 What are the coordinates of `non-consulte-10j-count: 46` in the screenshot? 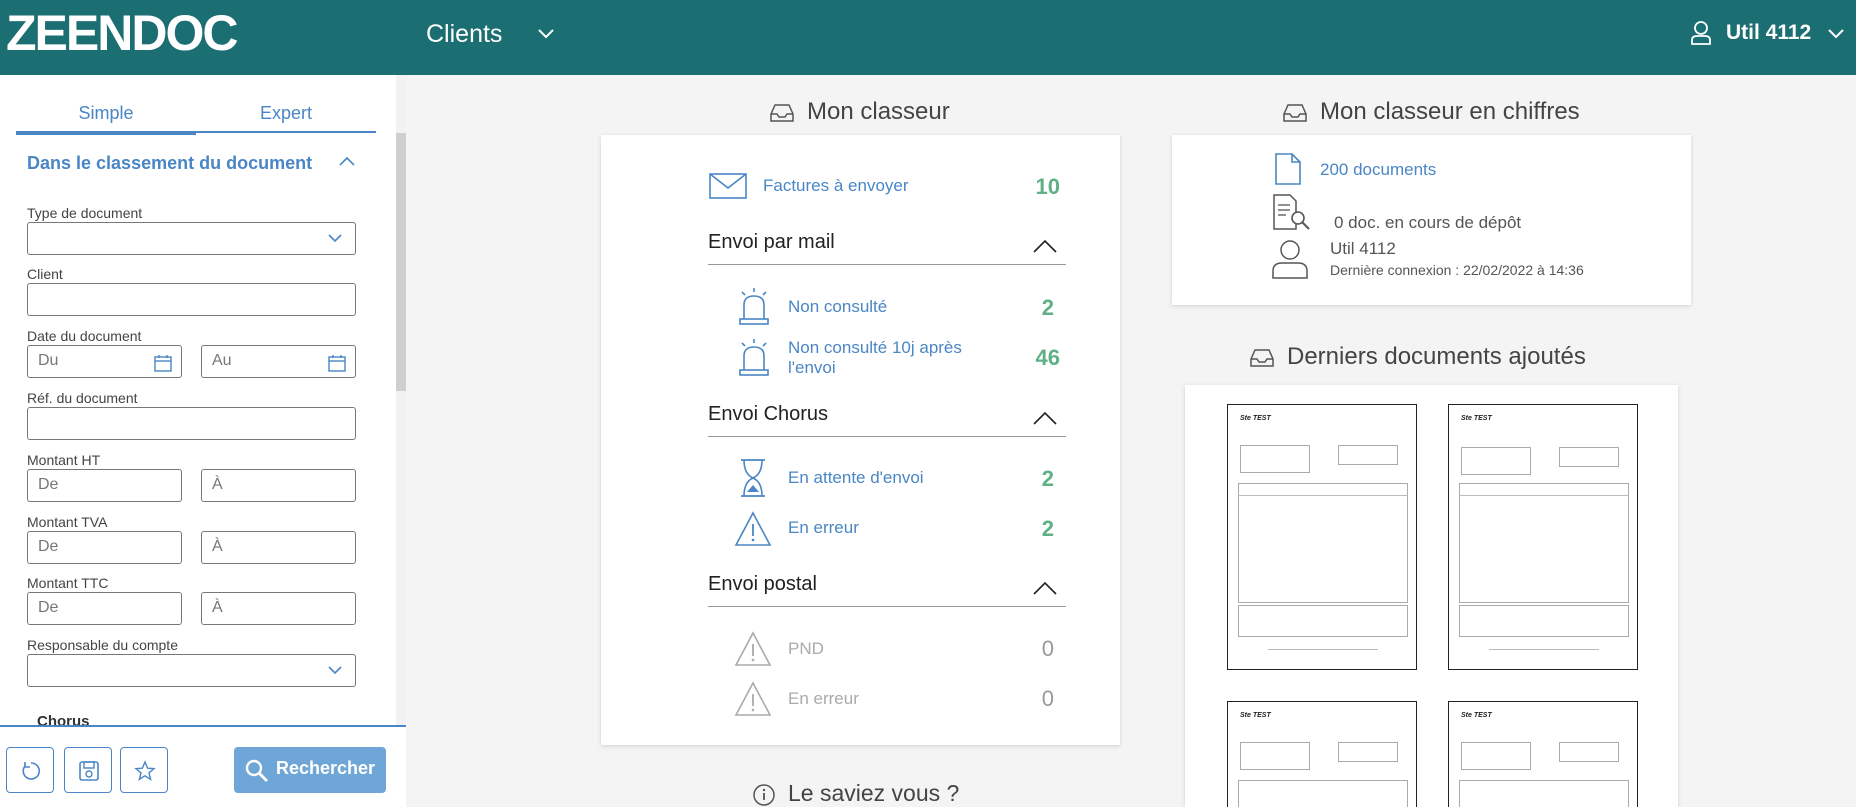 It's located at (1040, 358).